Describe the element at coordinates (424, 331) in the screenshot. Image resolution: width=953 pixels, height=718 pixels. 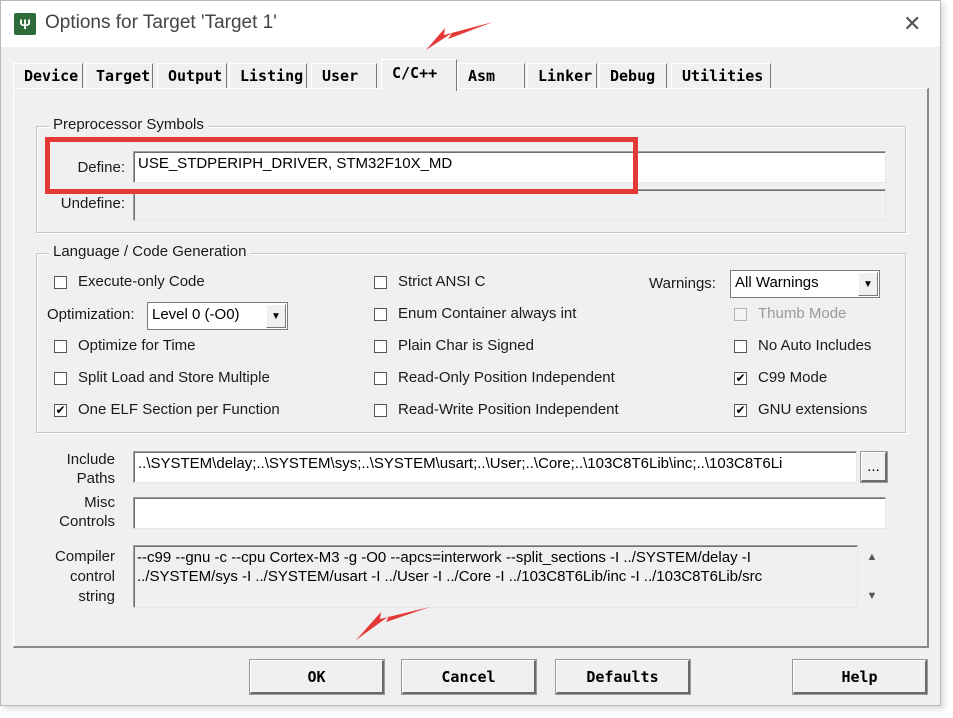
I see `annotation-arrow-tab` at that location.